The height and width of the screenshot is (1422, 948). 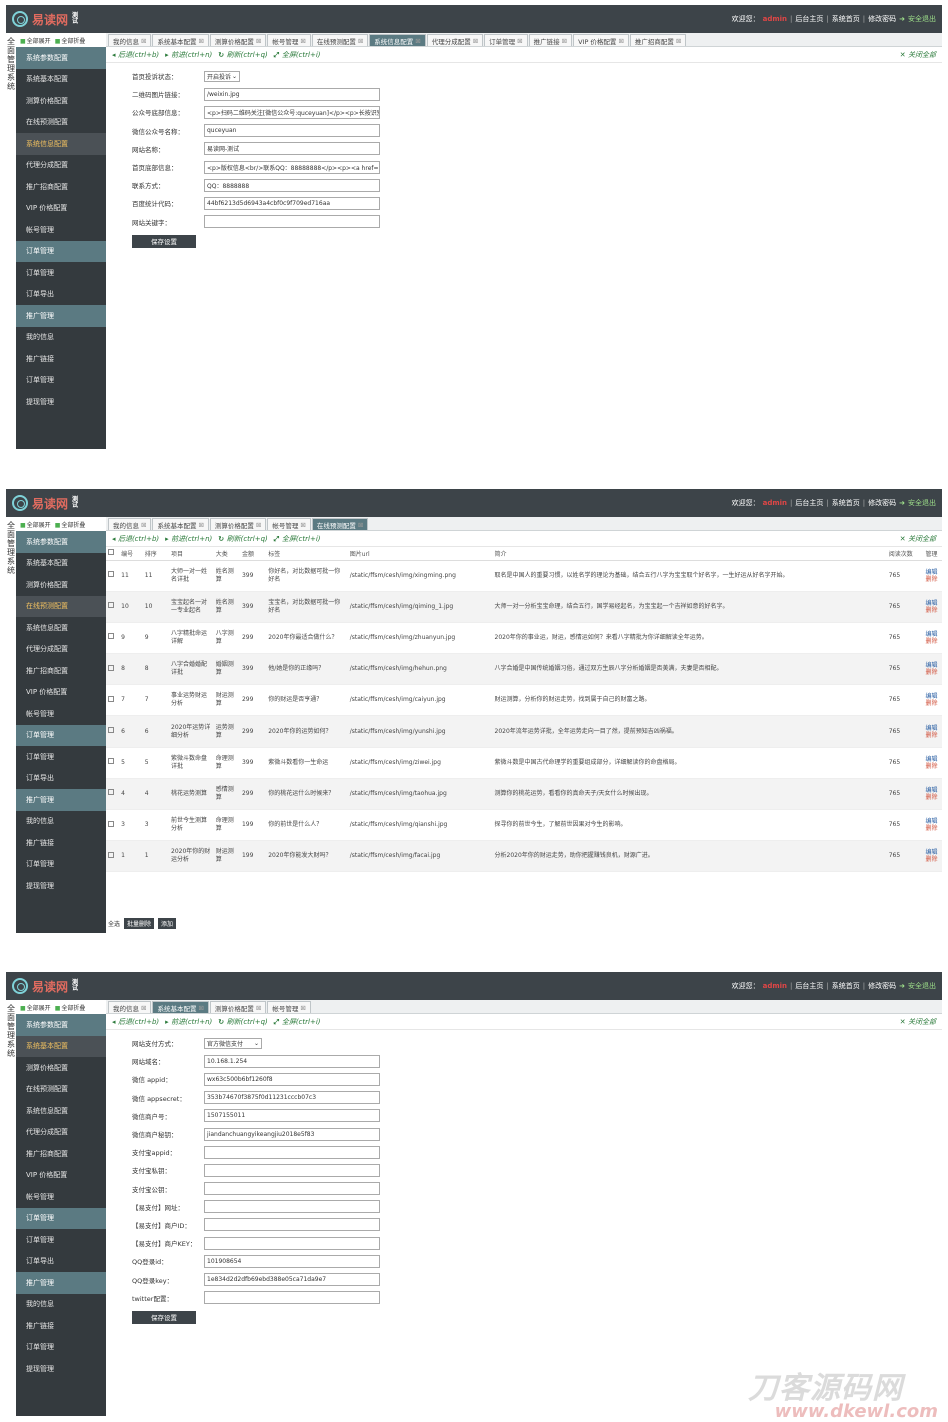 I want to click on text-input: 101908654, so click(x=292, y=1261).